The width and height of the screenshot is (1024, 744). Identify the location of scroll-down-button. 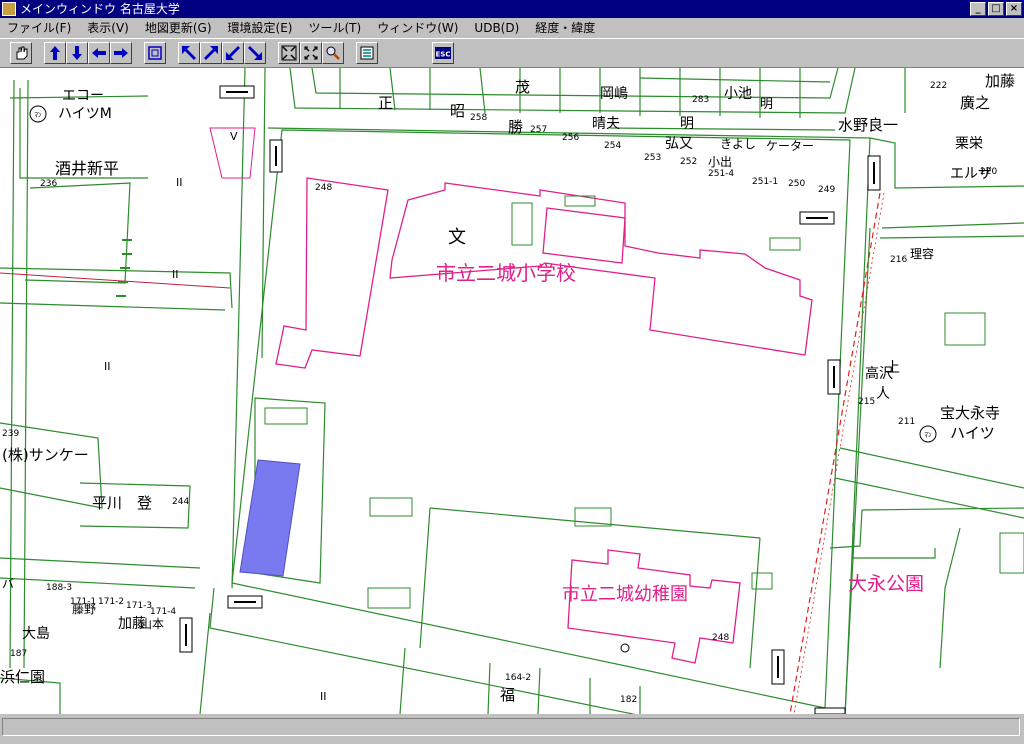
(77, 53).